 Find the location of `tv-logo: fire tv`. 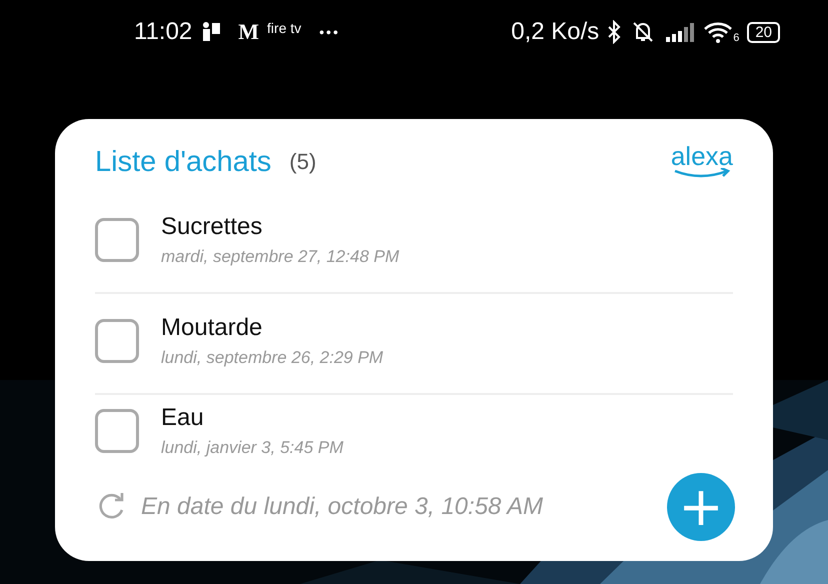

tv-logo: fire tv is located at coordinates (284, 28).